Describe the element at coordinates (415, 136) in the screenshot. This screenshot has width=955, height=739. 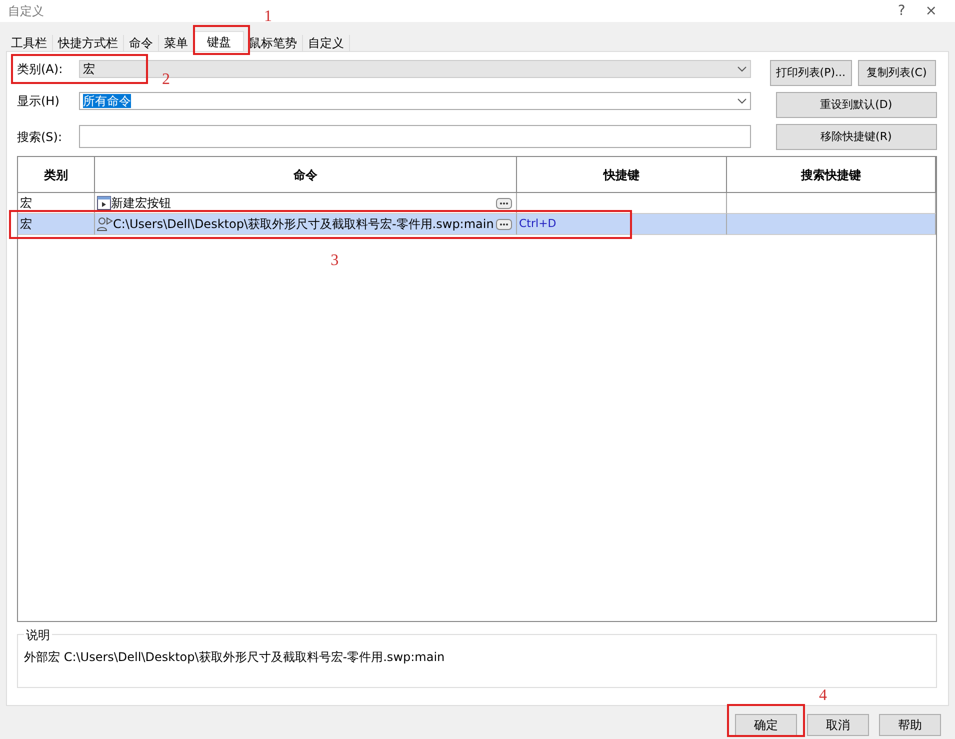
I see `search-field` at that location.